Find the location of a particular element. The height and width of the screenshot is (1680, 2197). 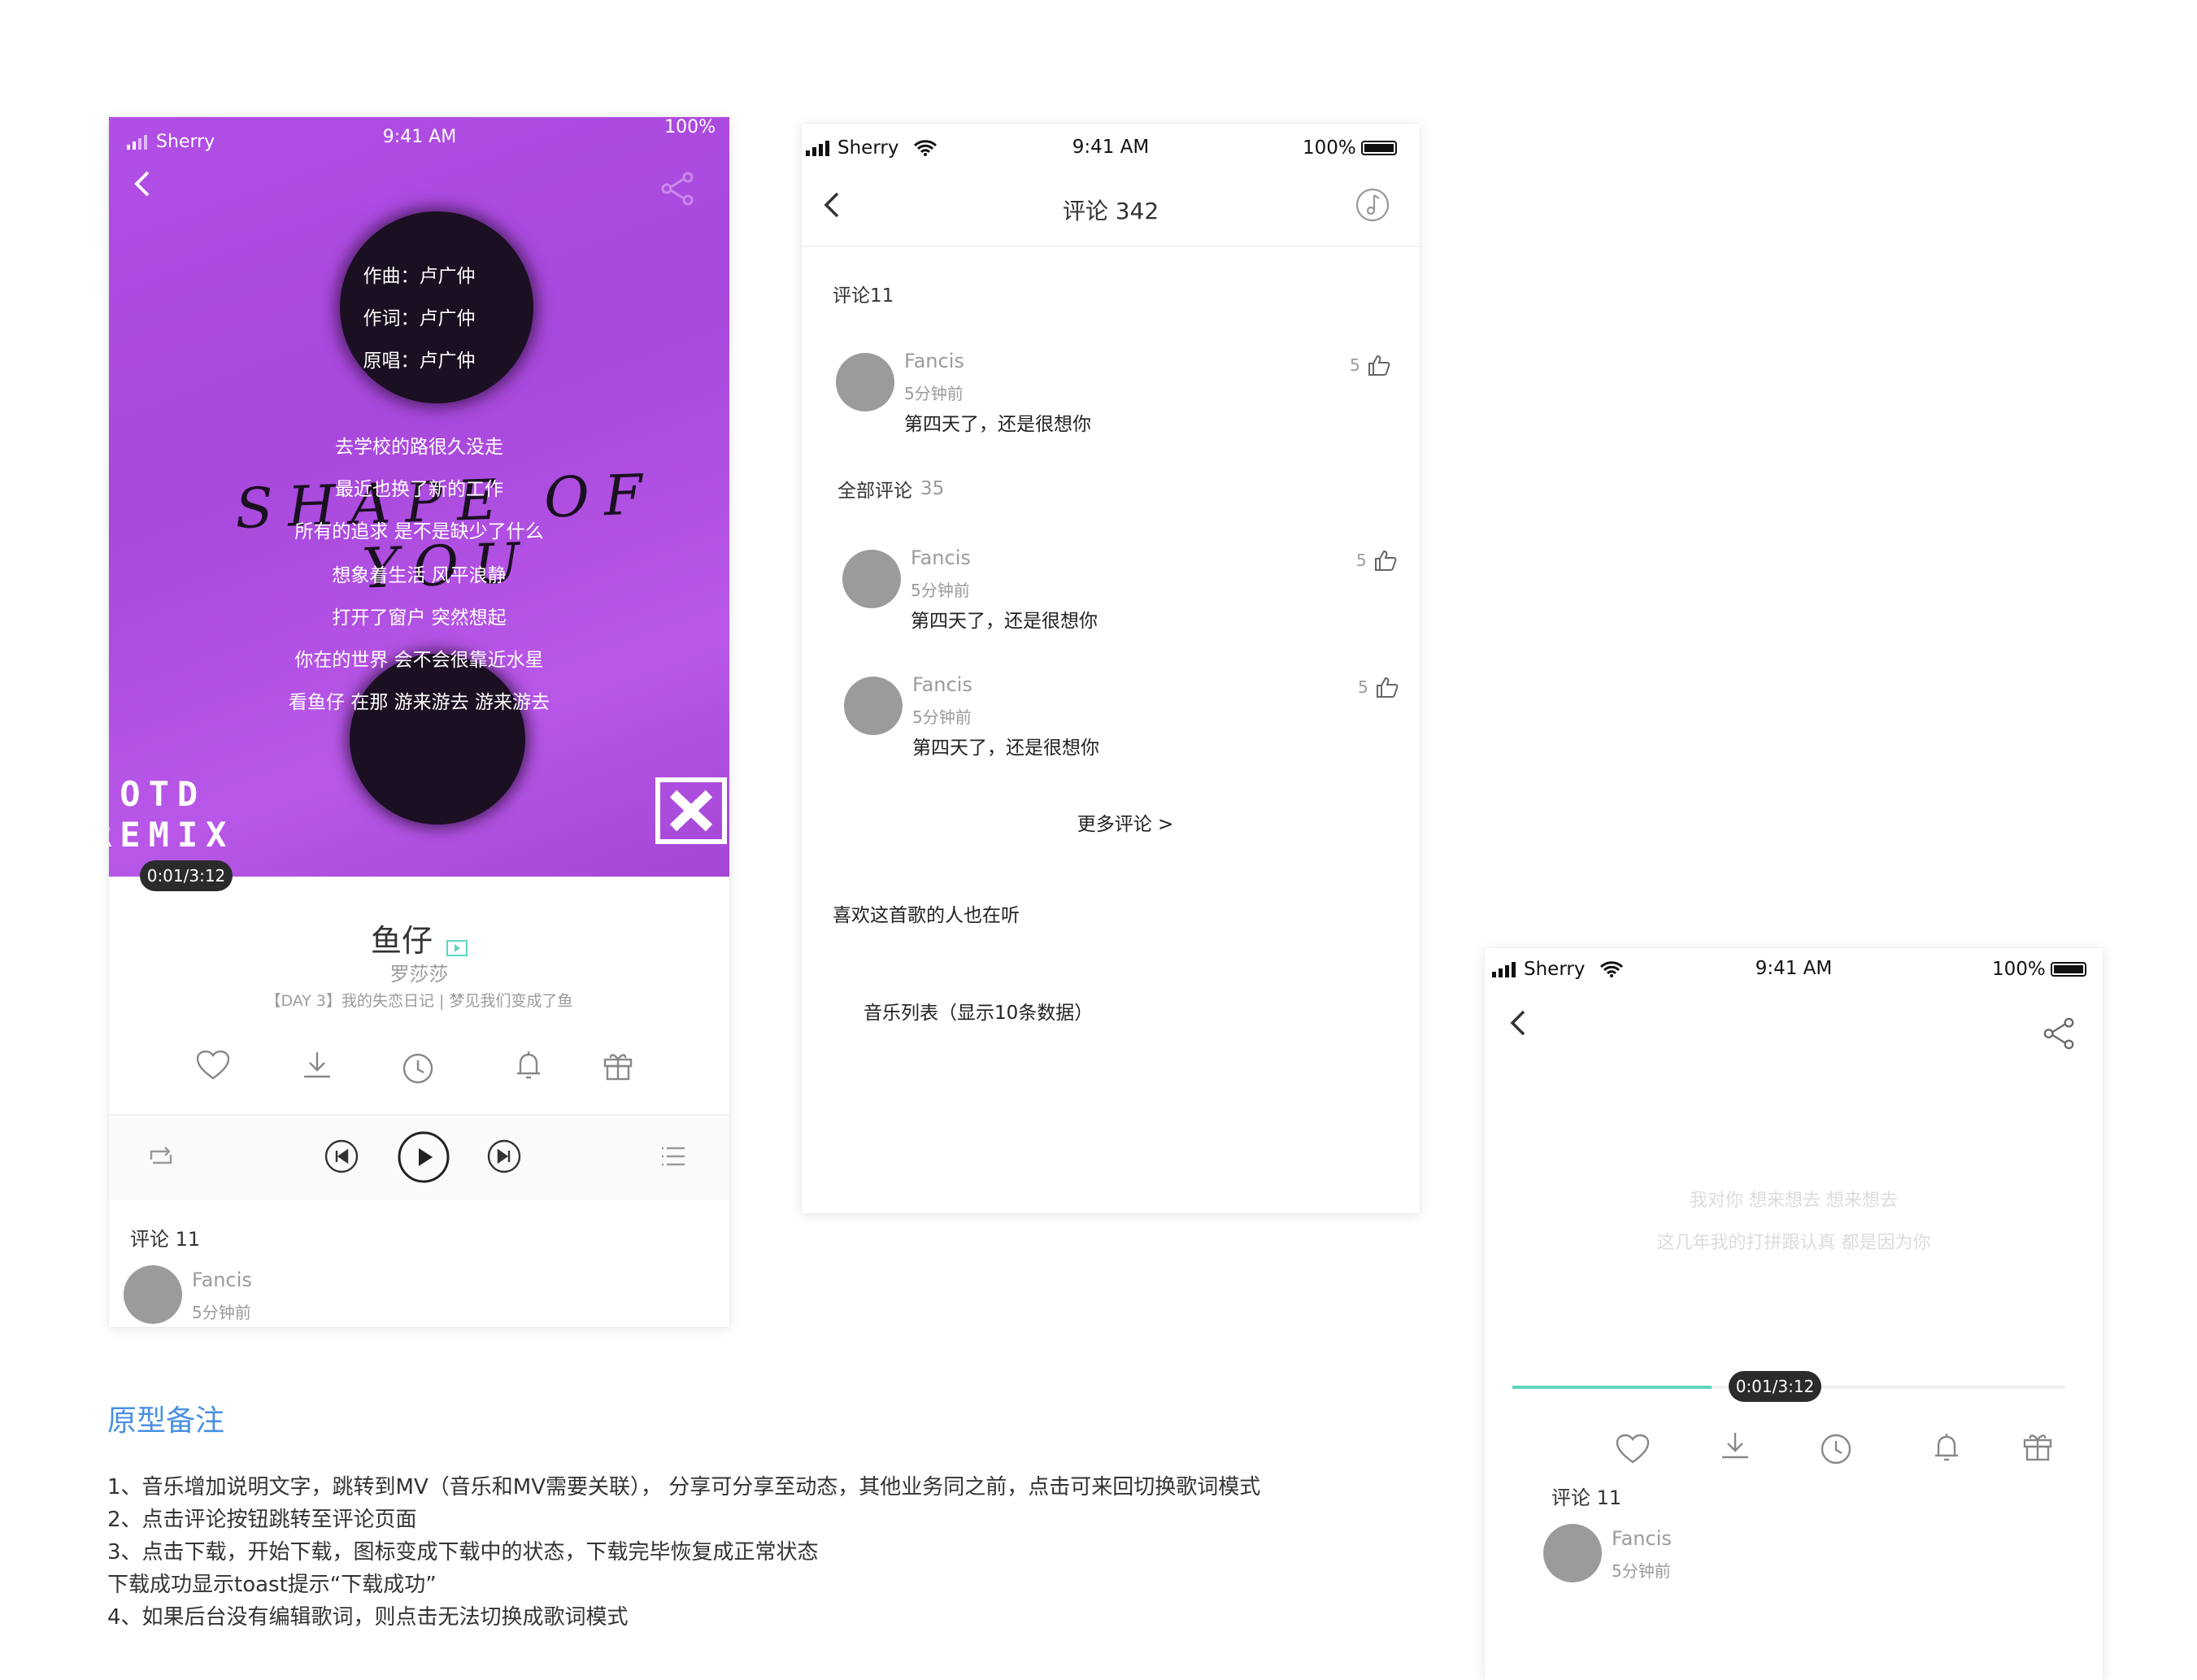

art-x-logo is located at coordinates (691, 810).